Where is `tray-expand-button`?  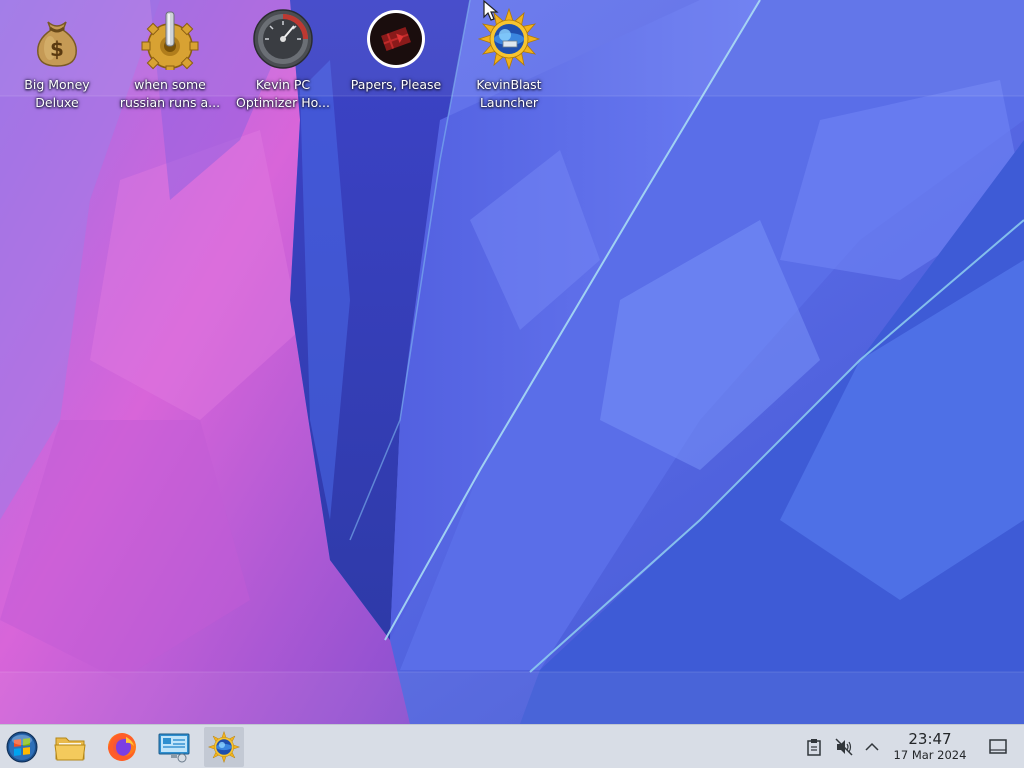
tray-expand-button is located at coordinates (872, 747).